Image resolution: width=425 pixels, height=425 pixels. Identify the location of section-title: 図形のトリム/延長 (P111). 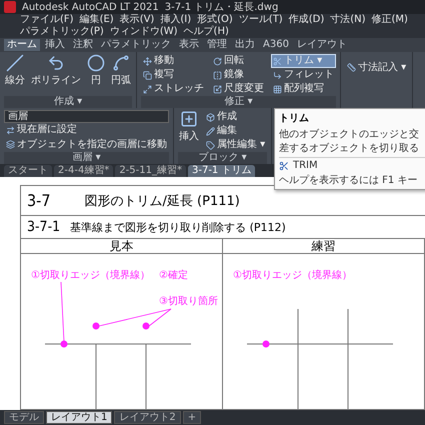
(162, 201).